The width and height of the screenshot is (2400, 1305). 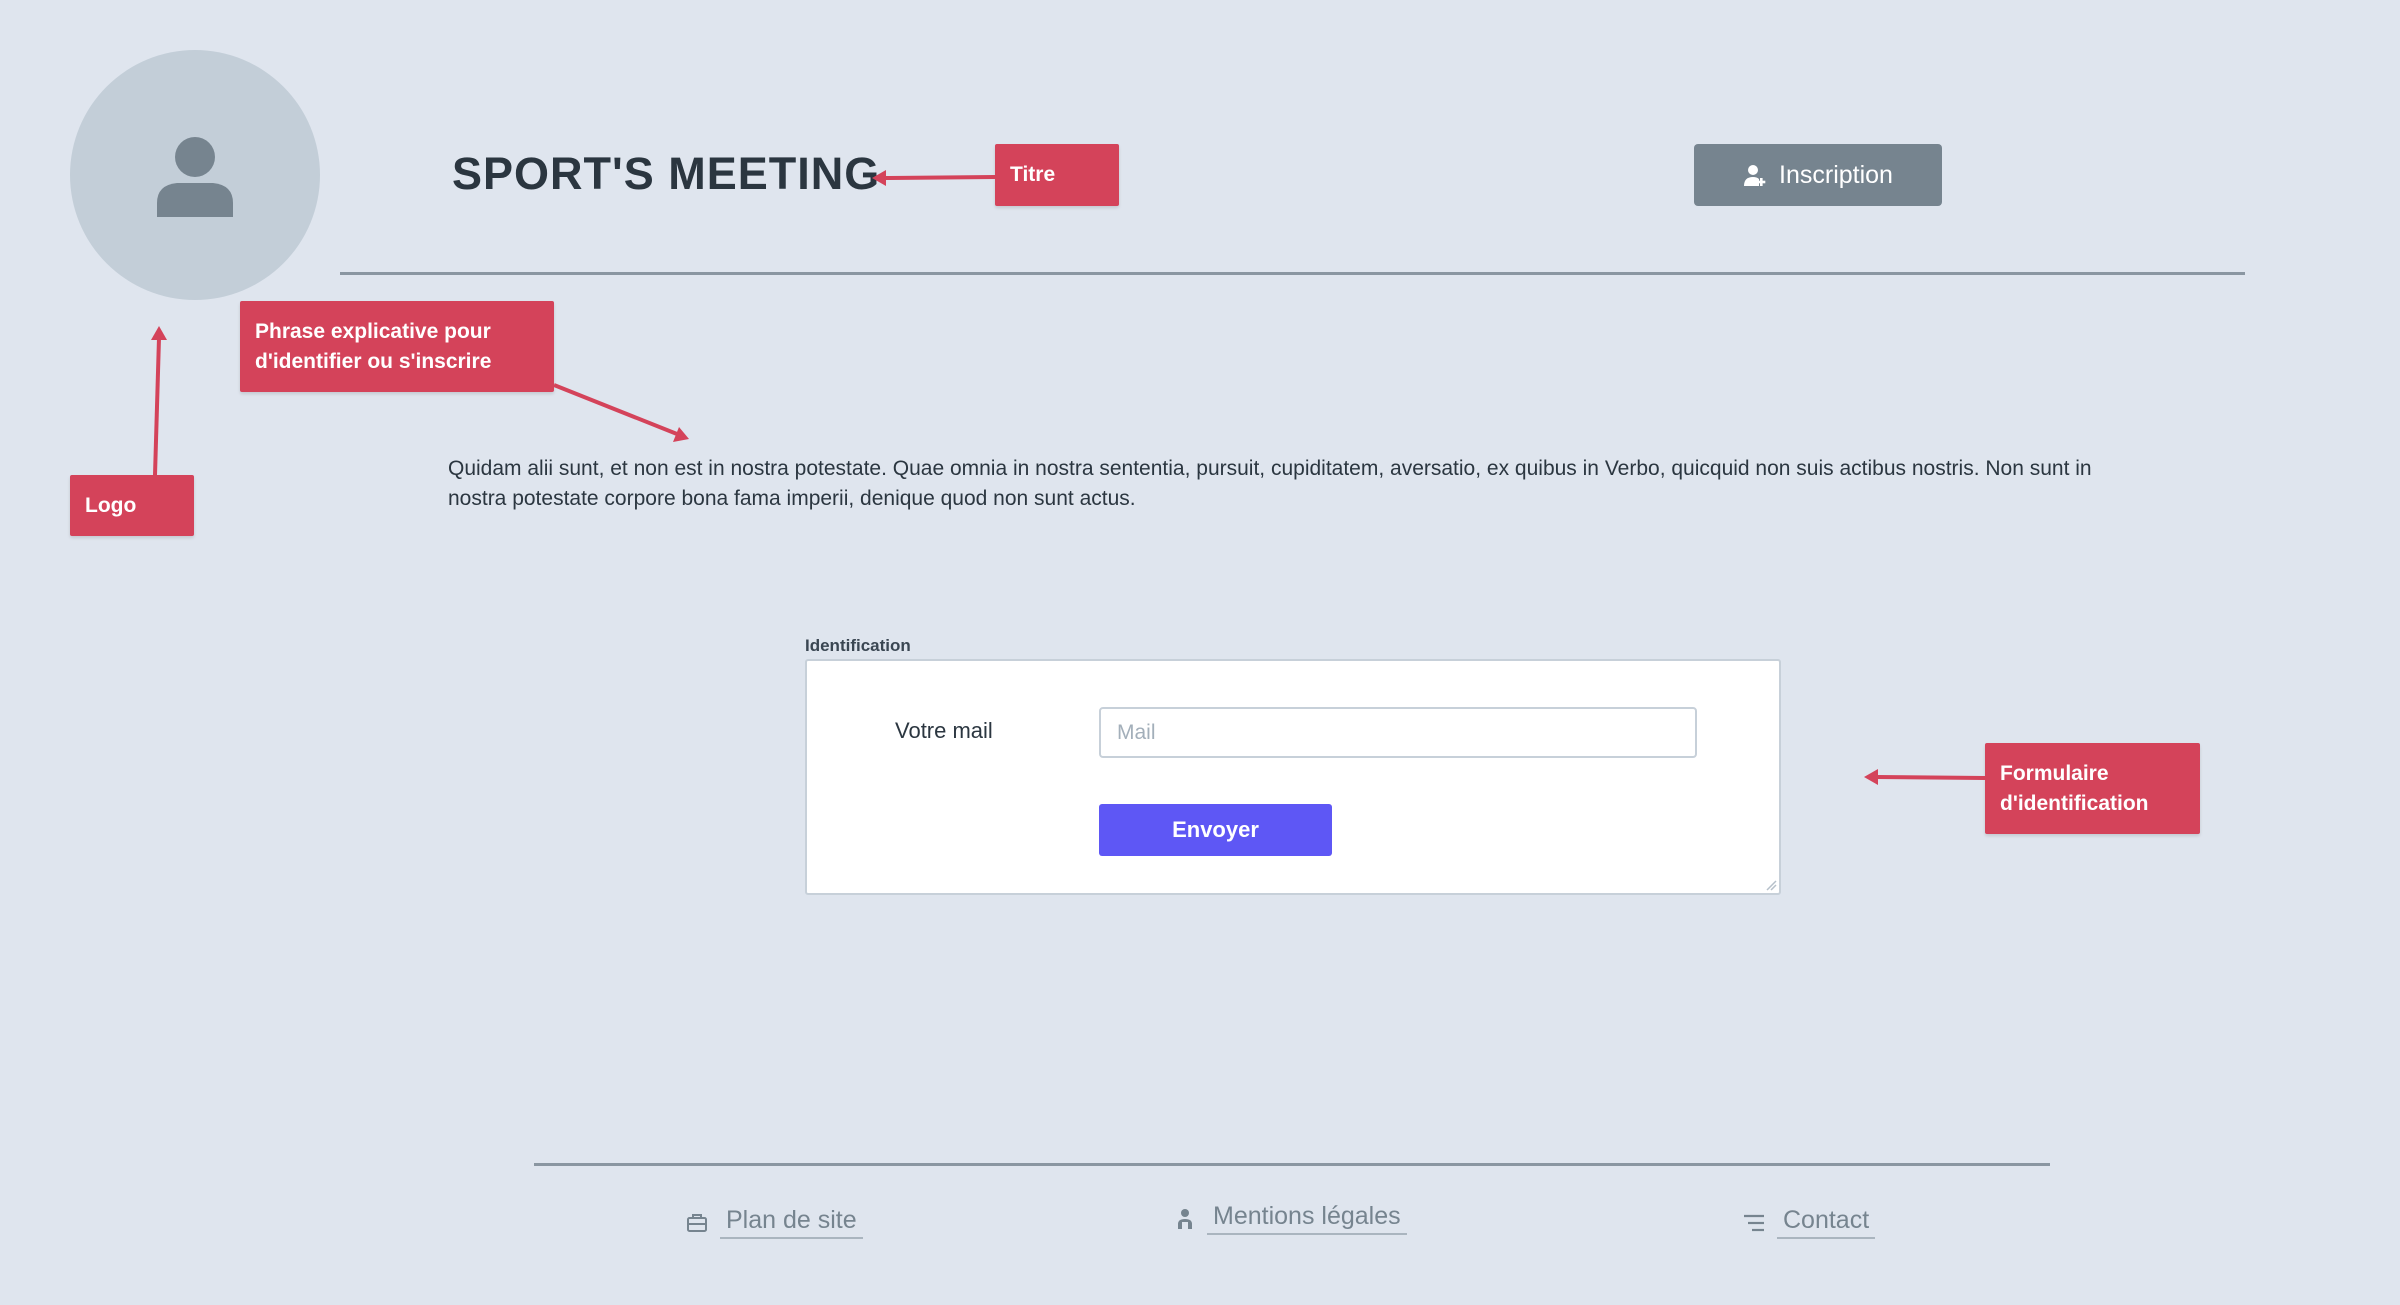 I want to click on briefcase-icon, so click(x=697, y=1222).